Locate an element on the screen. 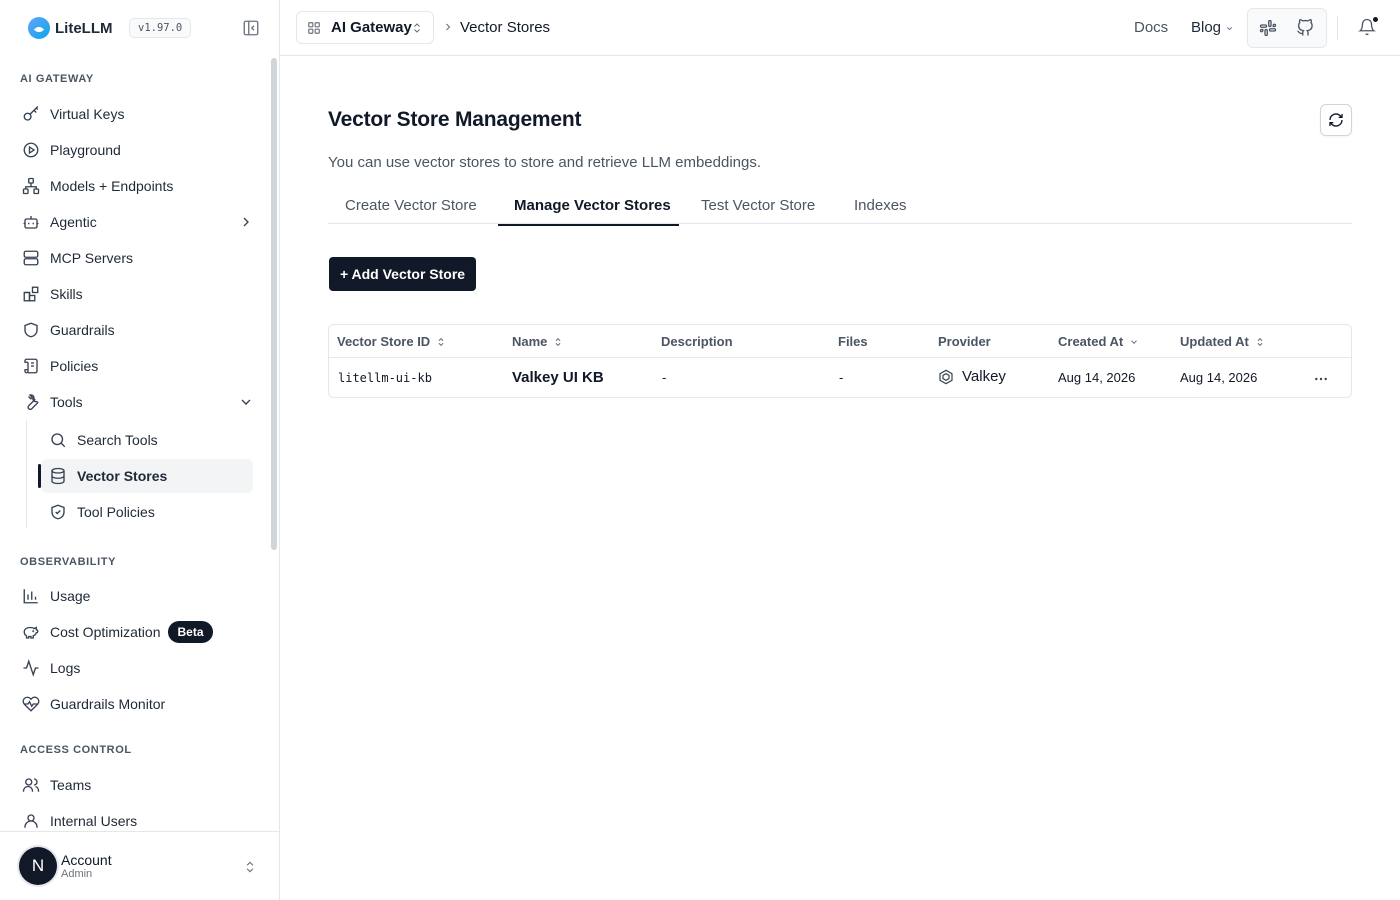 The height and width of the screenshot is (900, 1400). sidebar-item-label: Vector Stores is located at coordinates (122, 476).